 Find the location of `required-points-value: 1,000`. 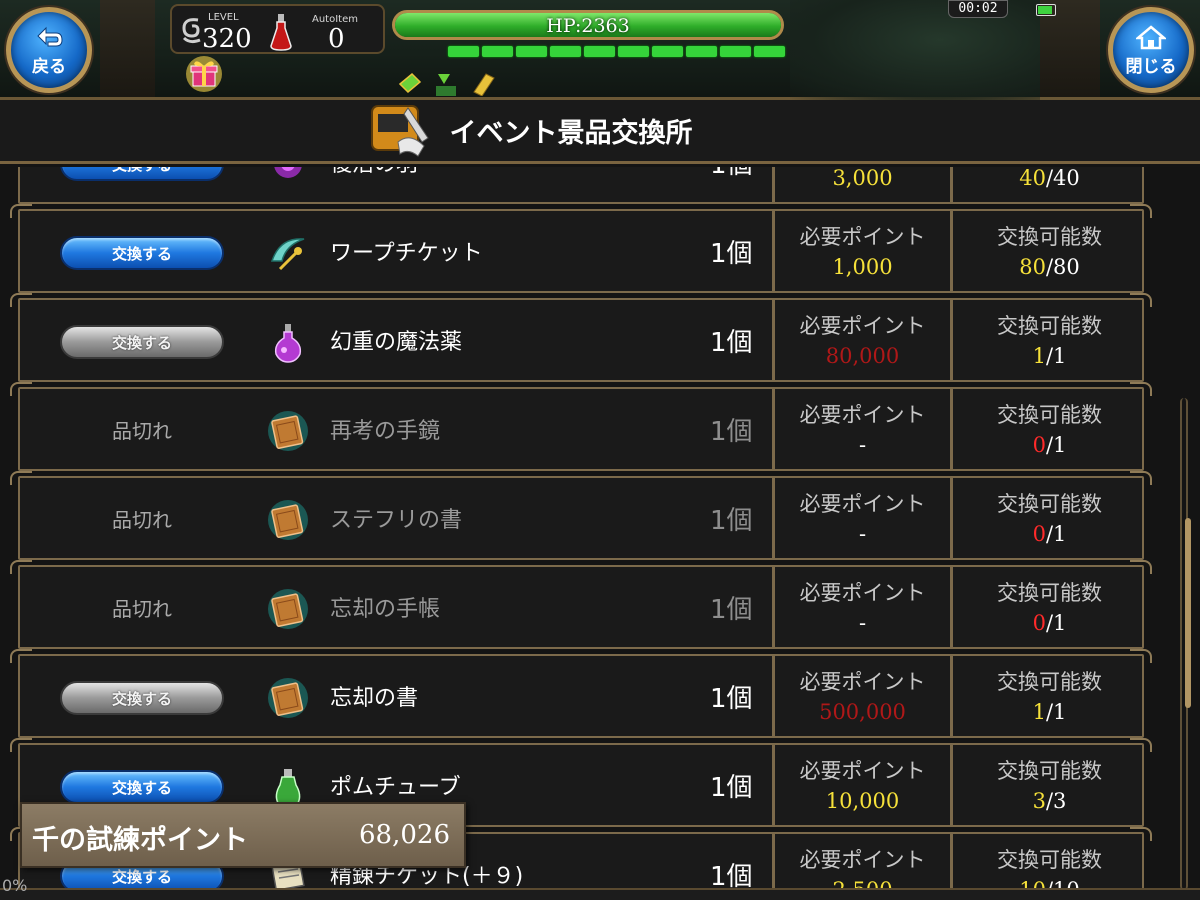

required-points-value: 1,000 is located at coordinates (862, 267).